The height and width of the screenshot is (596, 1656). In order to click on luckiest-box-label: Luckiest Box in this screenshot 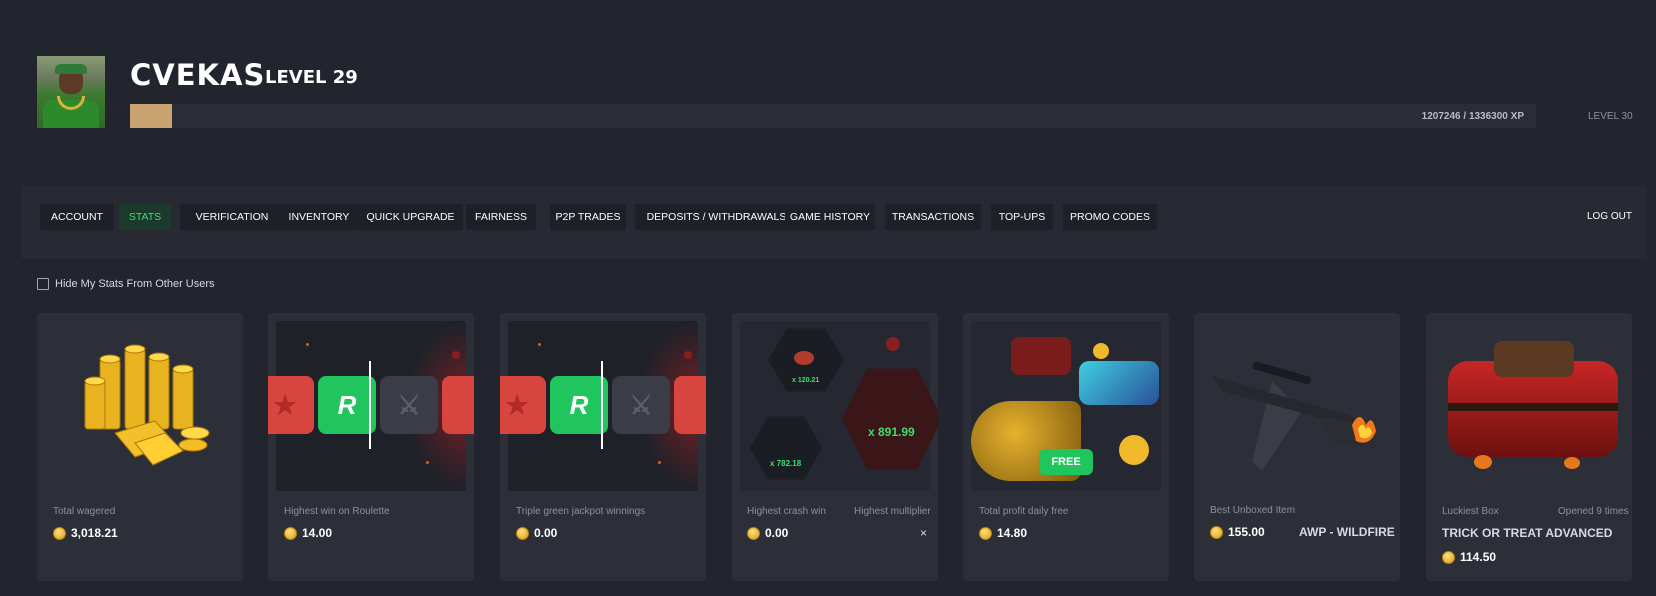, I will do `click(1470, 511)`.